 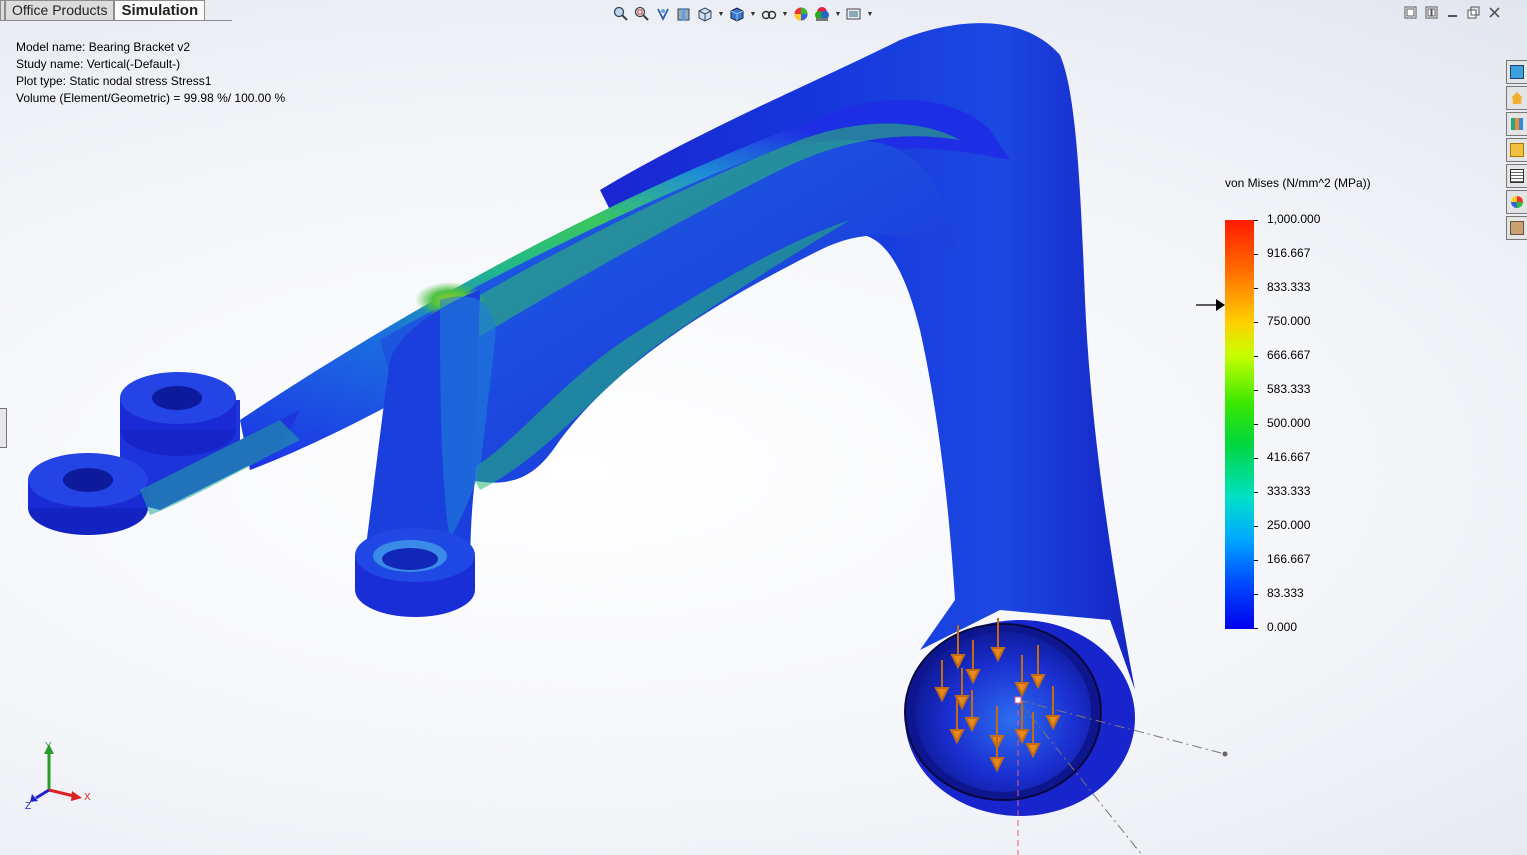 I want to click on legend-tick-label: 0.000, so click(x=1282, y=627).